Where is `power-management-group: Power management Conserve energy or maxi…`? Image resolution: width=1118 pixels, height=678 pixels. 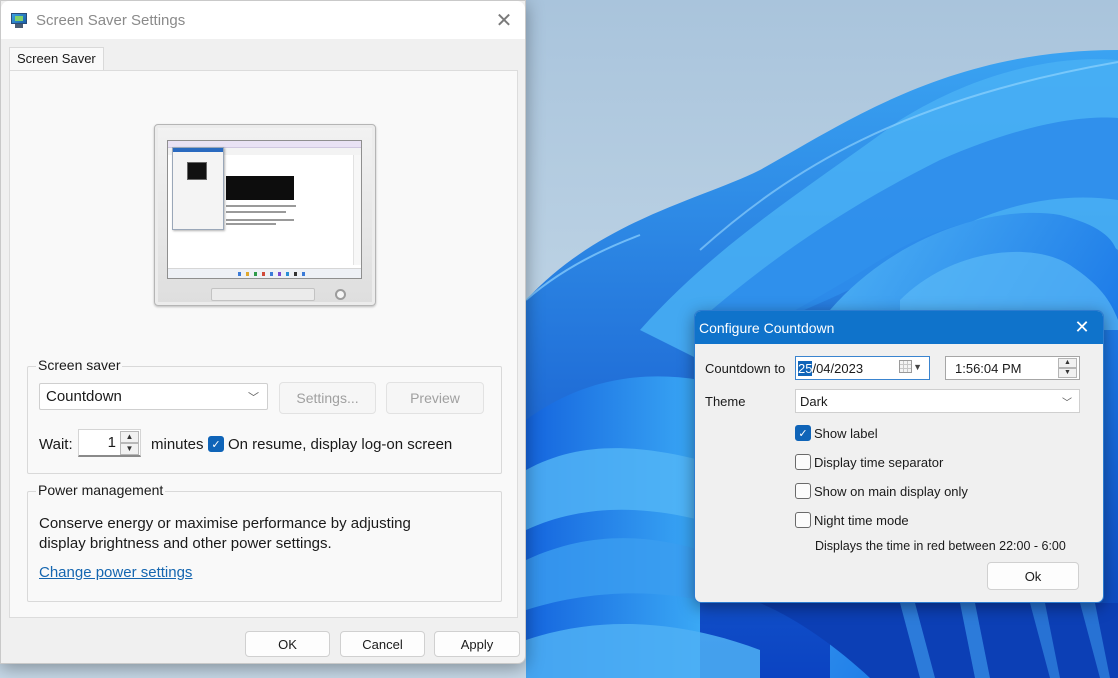
power-management-group: Power management Conserve energy or maxi… is located at coordinates (264, 542).